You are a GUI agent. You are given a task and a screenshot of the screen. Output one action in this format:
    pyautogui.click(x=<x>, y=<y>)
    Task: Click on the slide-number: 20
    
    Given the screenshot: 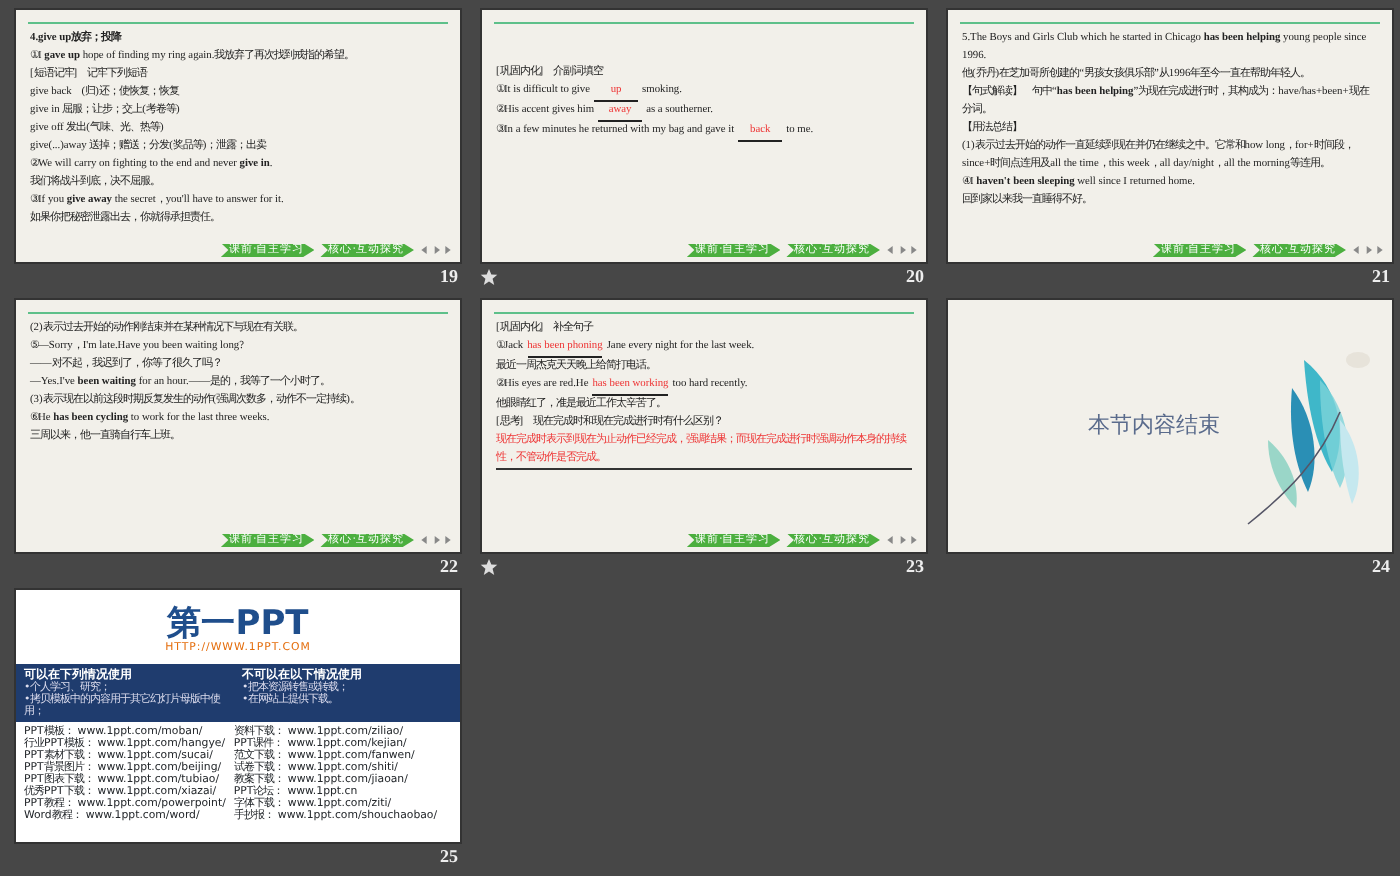 What is the action you would take?
    pyautogui.click(x=915, y=276)
    